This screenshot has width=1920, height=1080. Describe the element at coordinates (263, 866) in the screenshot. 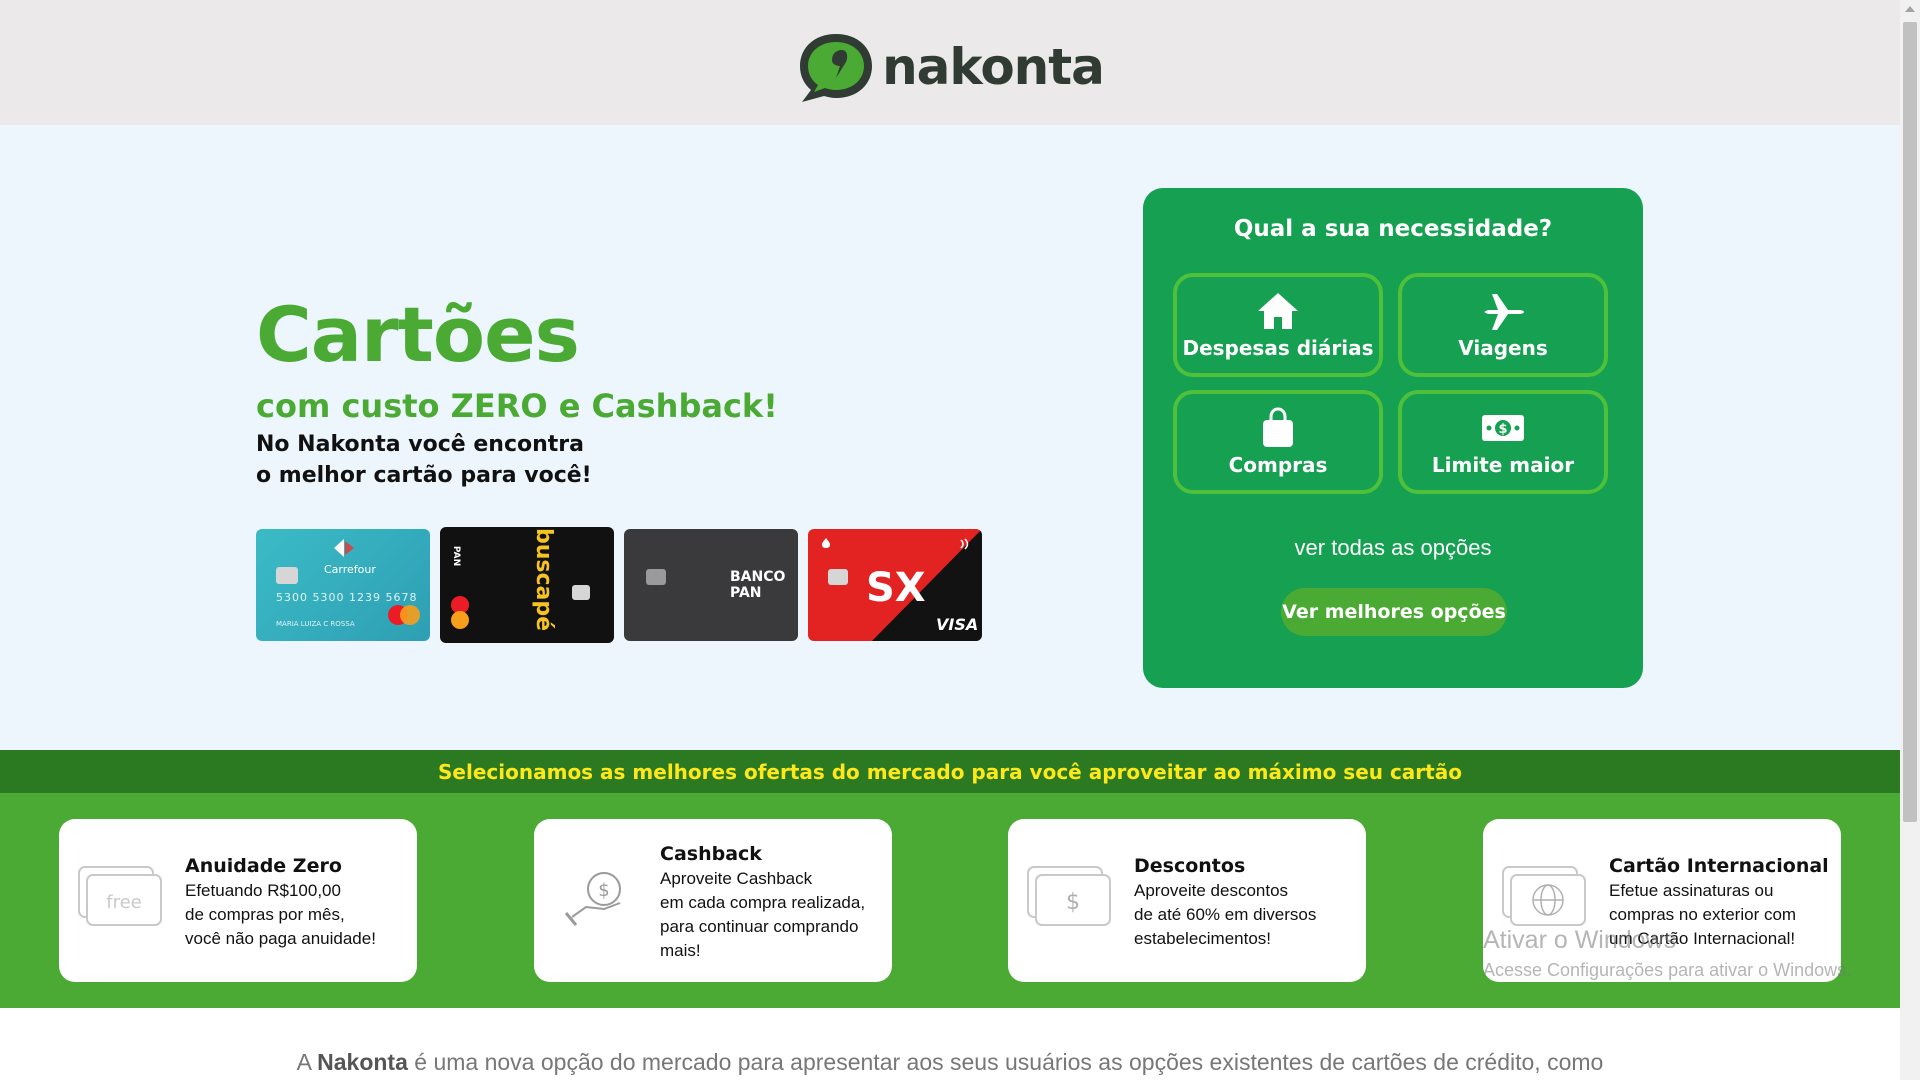

I see `feature-title: Anuidade Zero` at that location.